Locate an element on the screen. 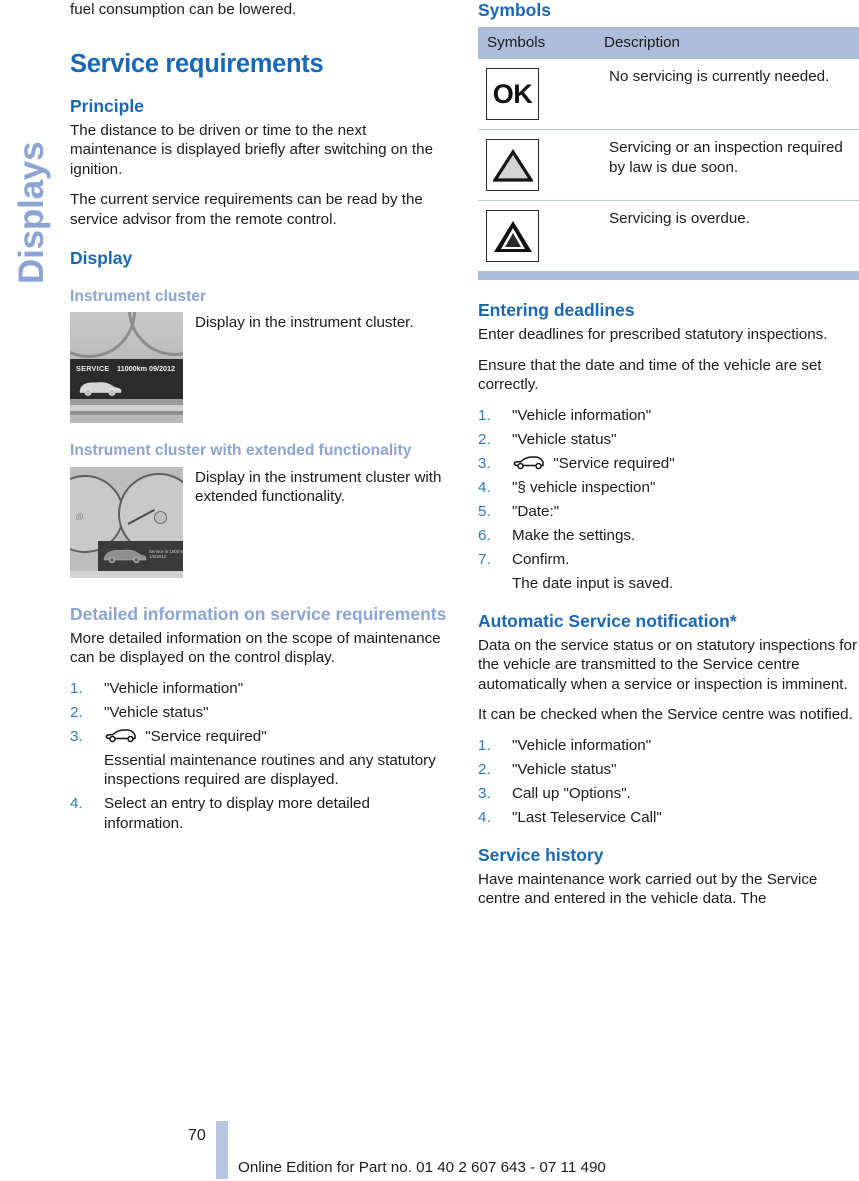  section-heading-symbols: Symbols is located at coordinates (514, 10).